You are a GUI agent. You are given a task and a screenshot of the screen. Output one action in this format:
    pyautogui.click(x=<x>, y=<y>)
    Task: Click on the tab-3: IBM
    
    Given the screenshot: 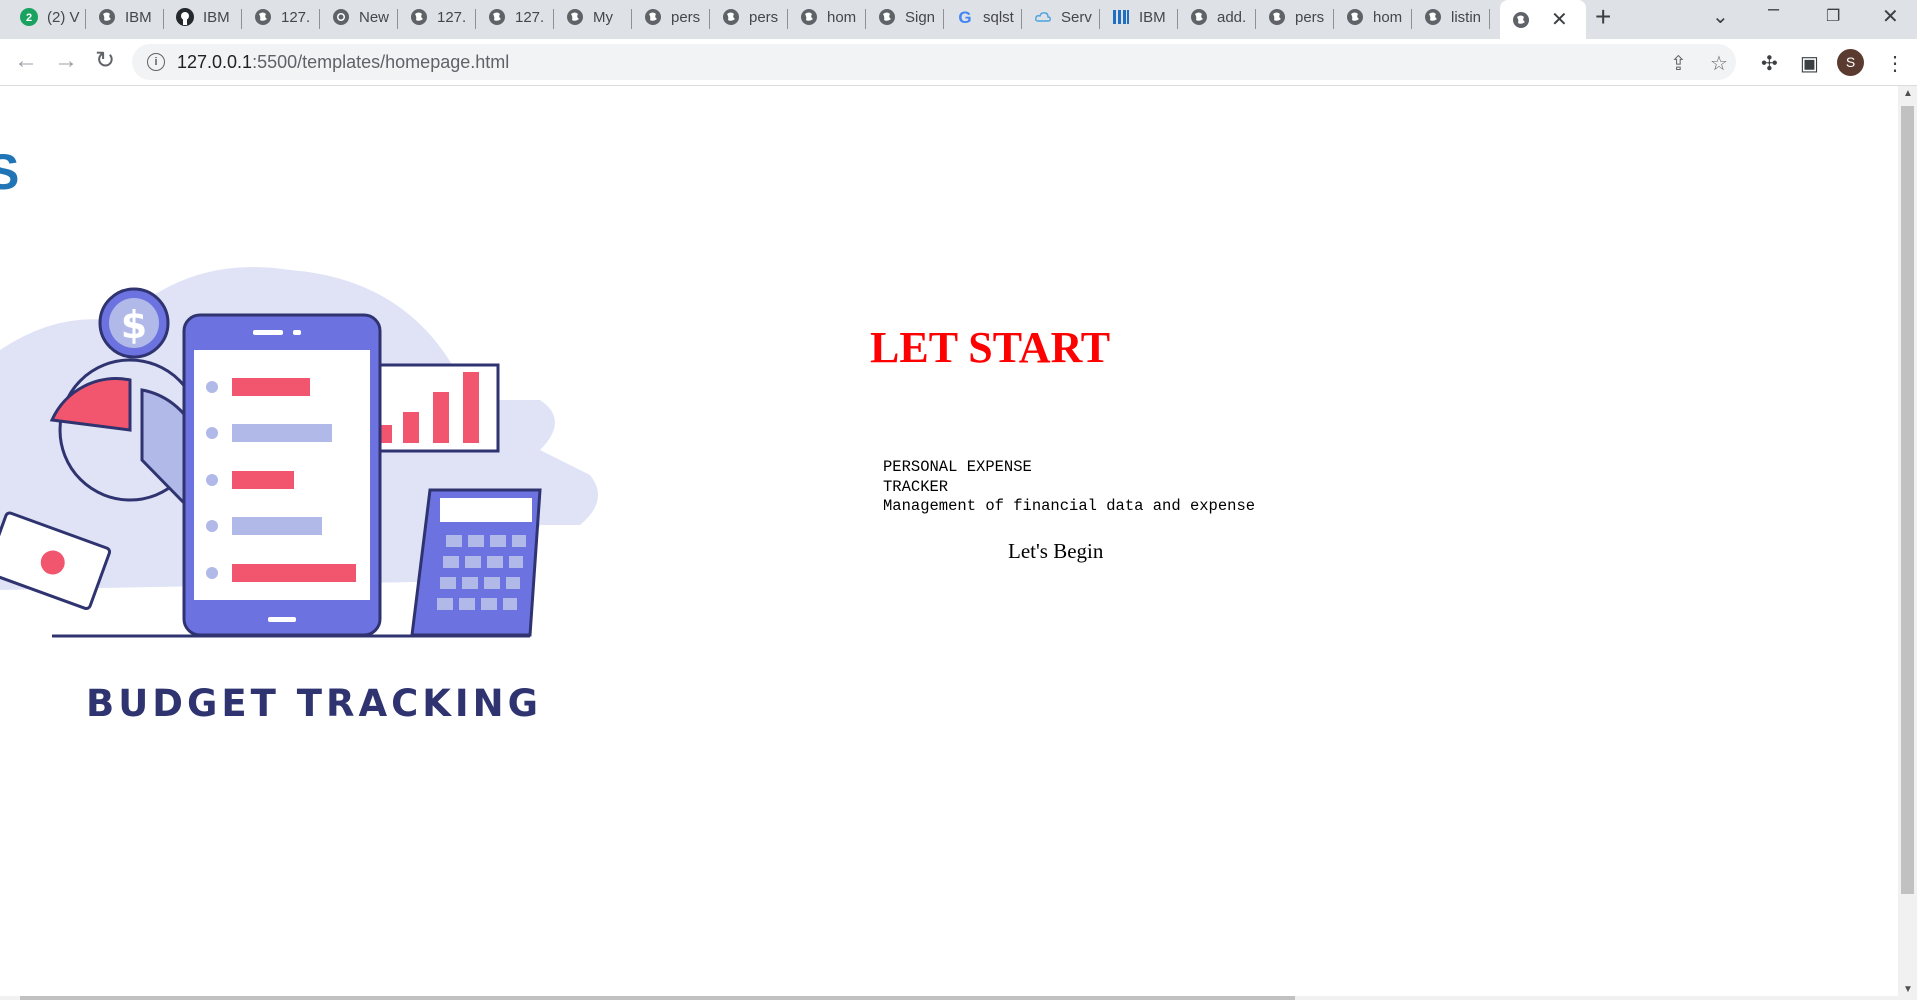 What is the action you would take?
    pyautogui.click(x=203, y=17)
    